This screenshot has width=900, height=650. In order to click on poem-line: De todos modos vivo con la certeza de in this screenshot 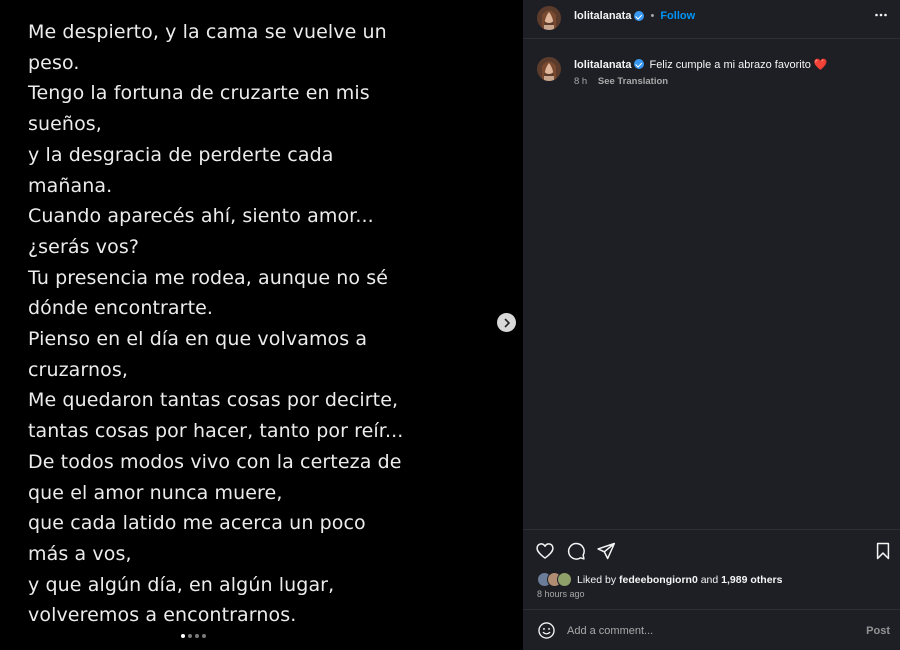, I will do `click(215, 461)`.